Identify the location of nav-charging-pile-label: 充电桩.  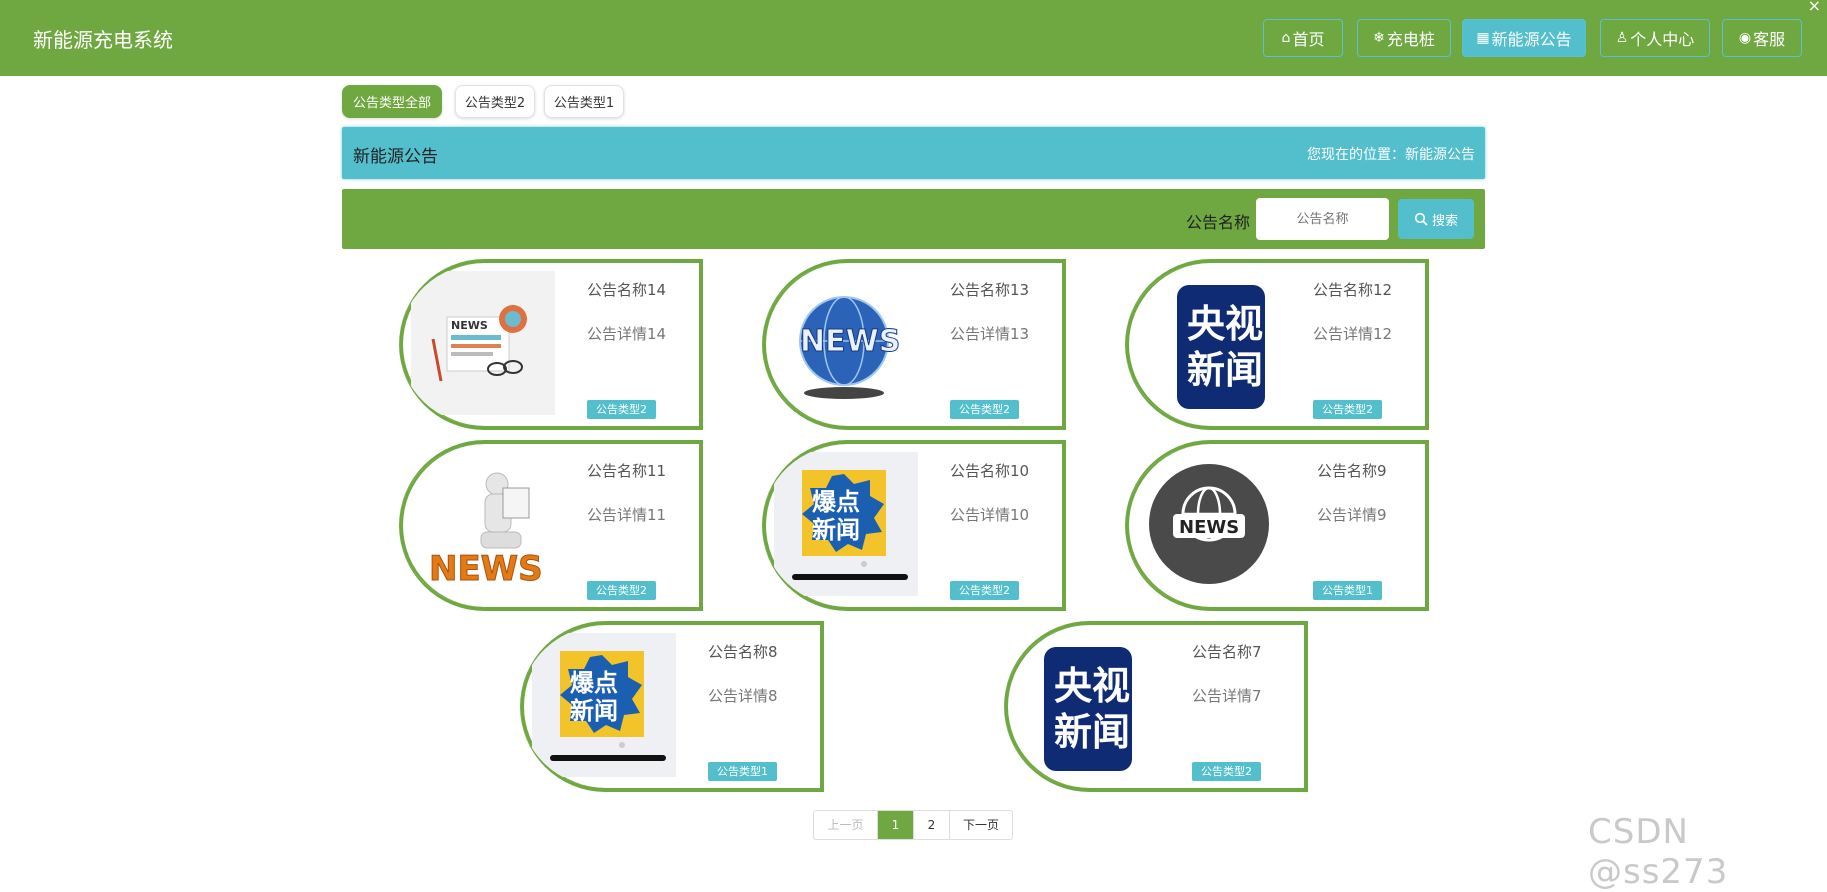
(1410, 39).